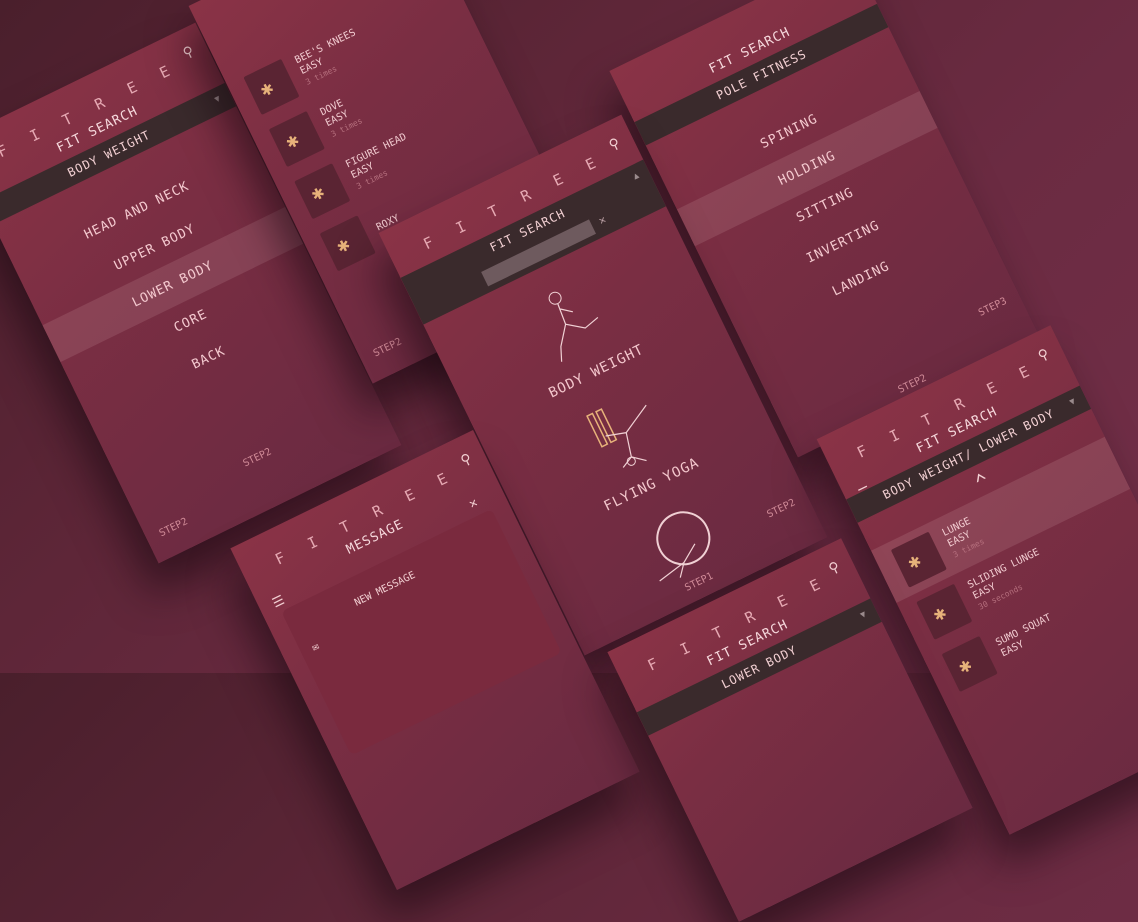 The width and height of the screenshot is (1138, 922). What do you see at coordinates (1026, 636) in the screenshot?
I see `move-info: SUMO SQUAT EASY` at bounding box center [1026, 636].